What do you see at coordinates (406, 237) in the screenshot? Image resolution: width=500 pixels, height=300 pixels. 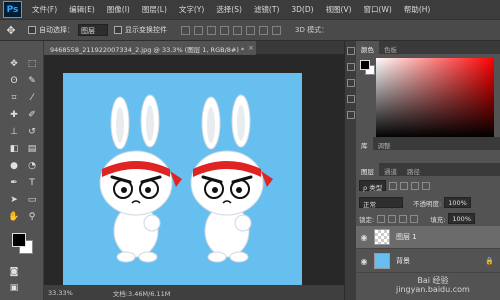 I see `layer-name: 图层 1` at bounding box center [406, 237].